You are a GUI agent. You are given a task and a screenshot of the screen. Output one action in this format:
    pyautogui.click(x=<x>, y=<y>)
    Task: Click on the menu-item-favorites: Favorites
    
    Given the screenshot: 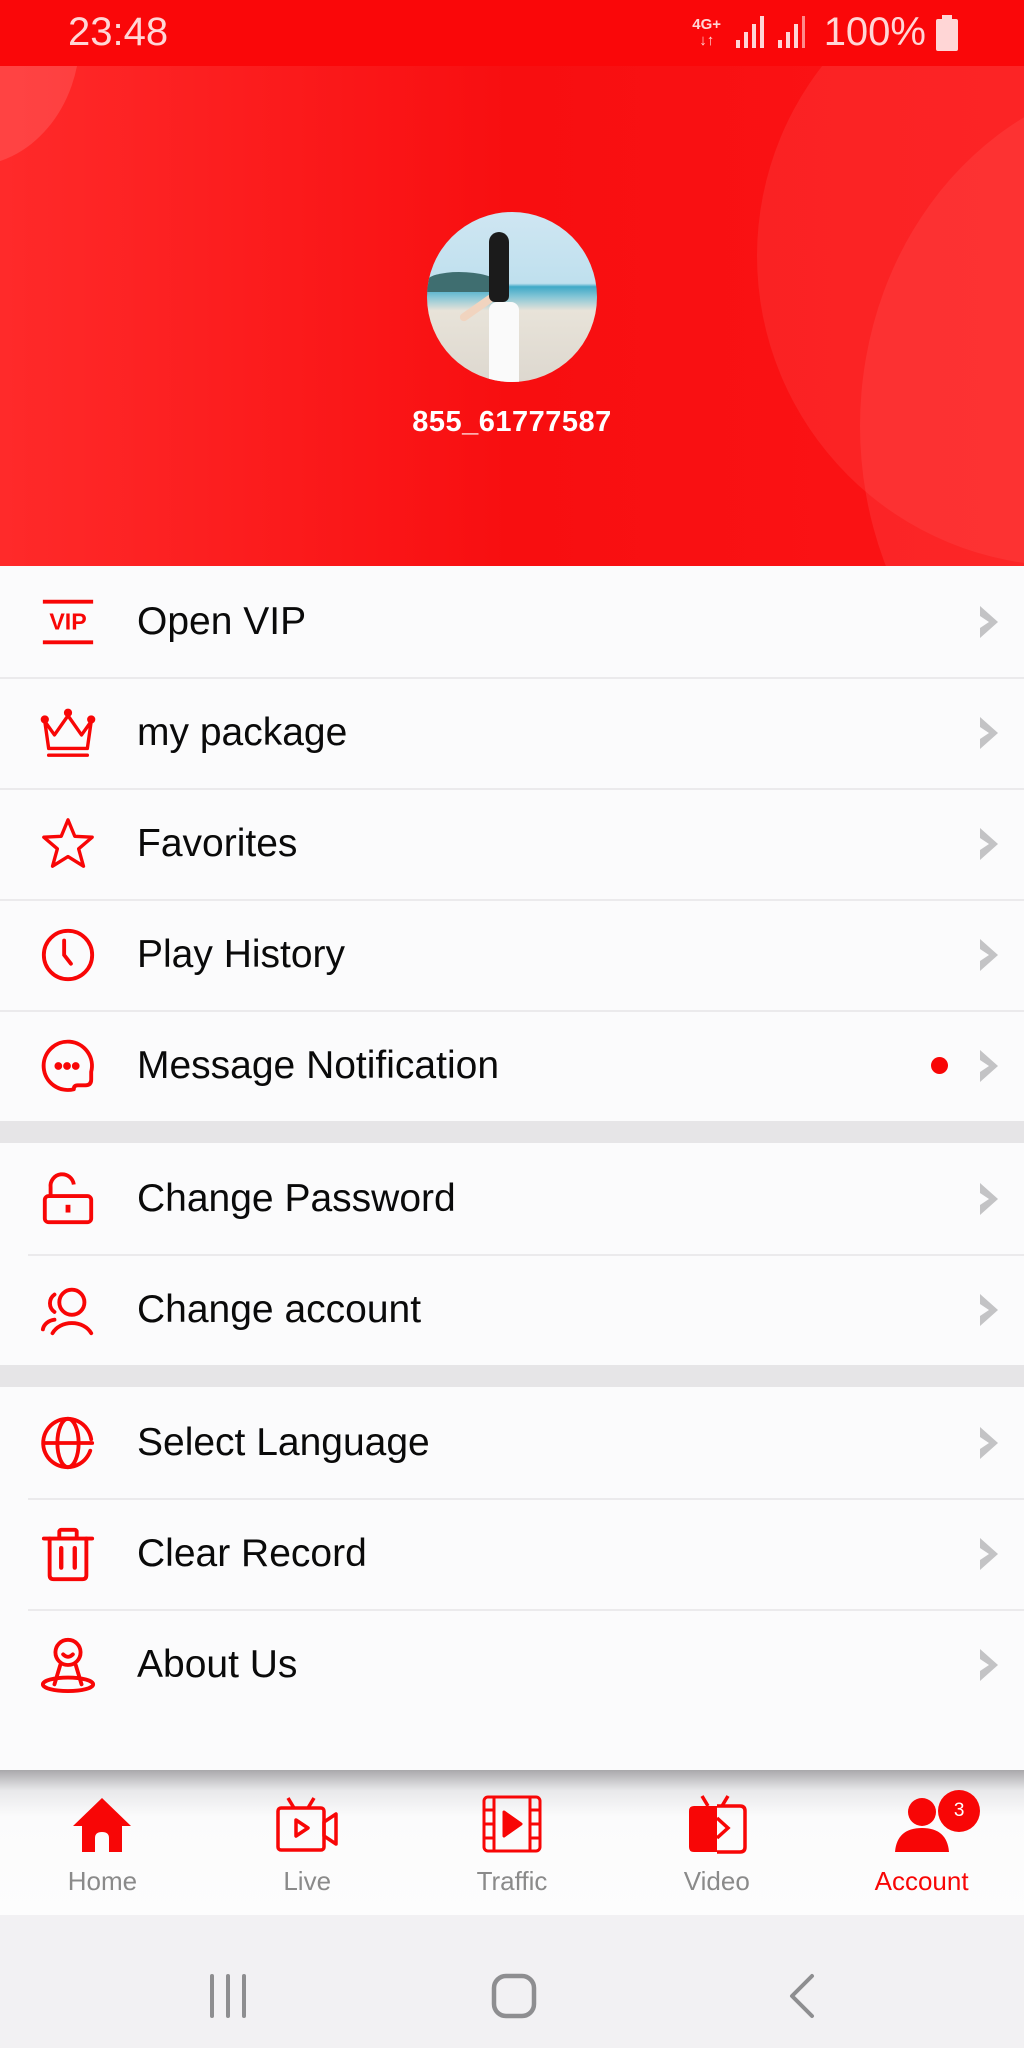 What is the action you would take?
    pyautogui.click(x=512, y=843)
    